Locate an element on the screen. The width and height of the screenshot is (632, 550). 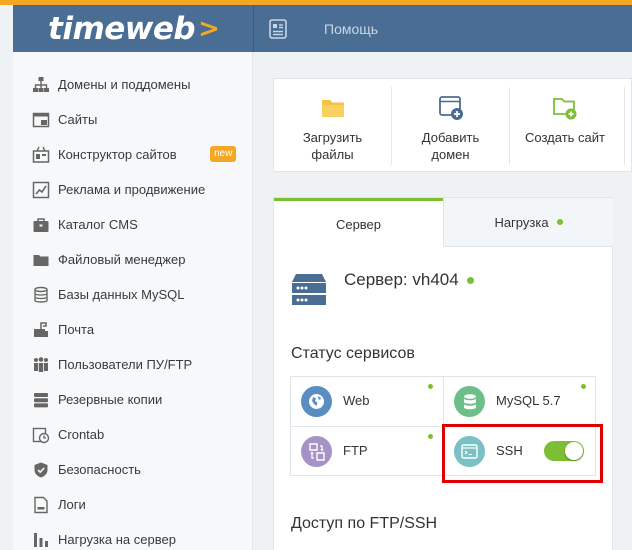
tab-server: Сервер is located at coordinates (358, 222).